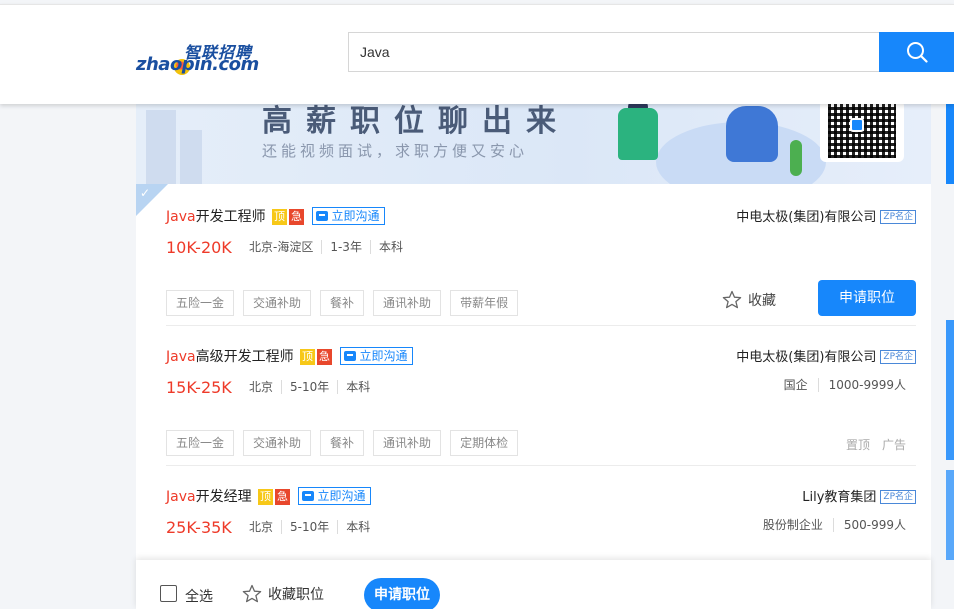  I want to click on welfare-tags: 五险一金 交通补助 餐补 通讯补助 定期体检, so click(346, 443).